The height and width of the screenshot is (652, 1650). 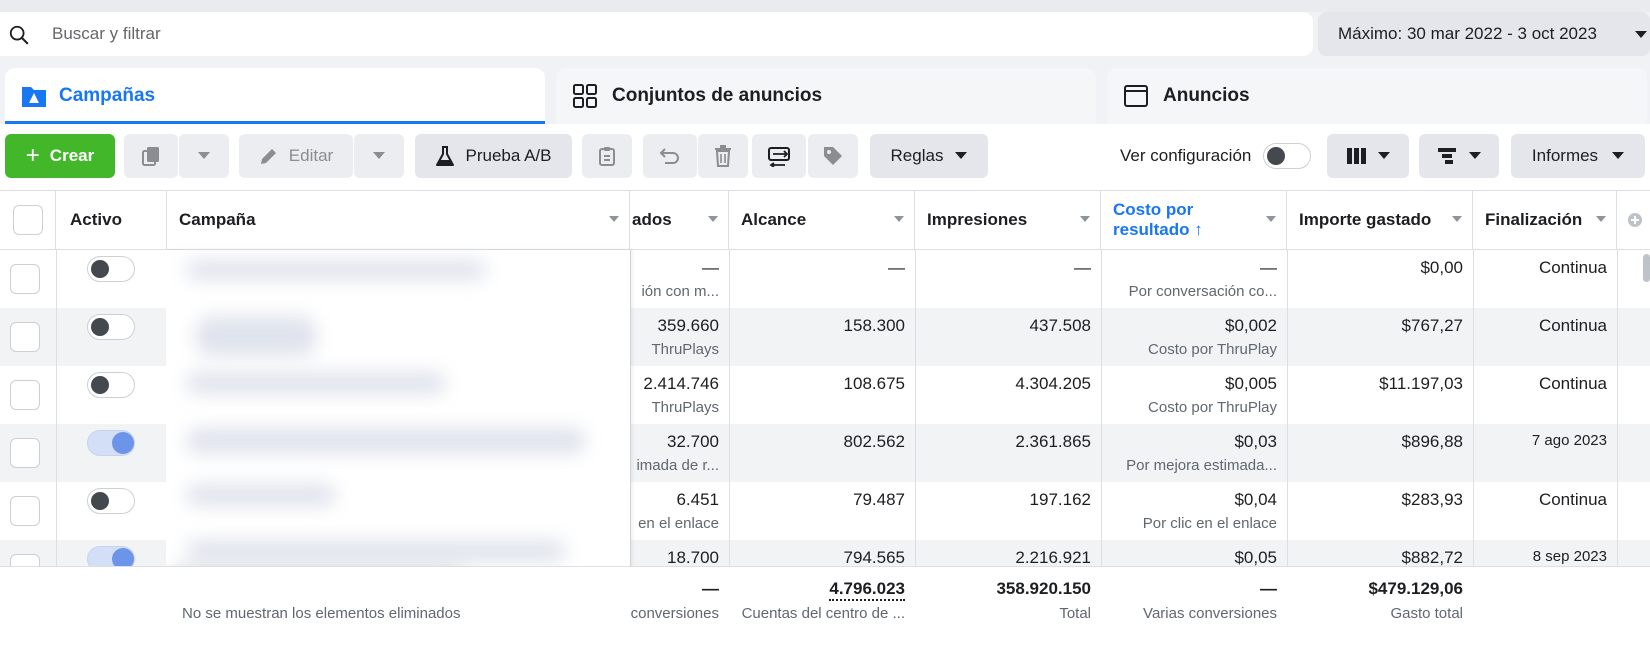 What do you see at coordinates (151, 156) in the screenshot?
I see `duplicate-button` at bounding box center [151, 156].